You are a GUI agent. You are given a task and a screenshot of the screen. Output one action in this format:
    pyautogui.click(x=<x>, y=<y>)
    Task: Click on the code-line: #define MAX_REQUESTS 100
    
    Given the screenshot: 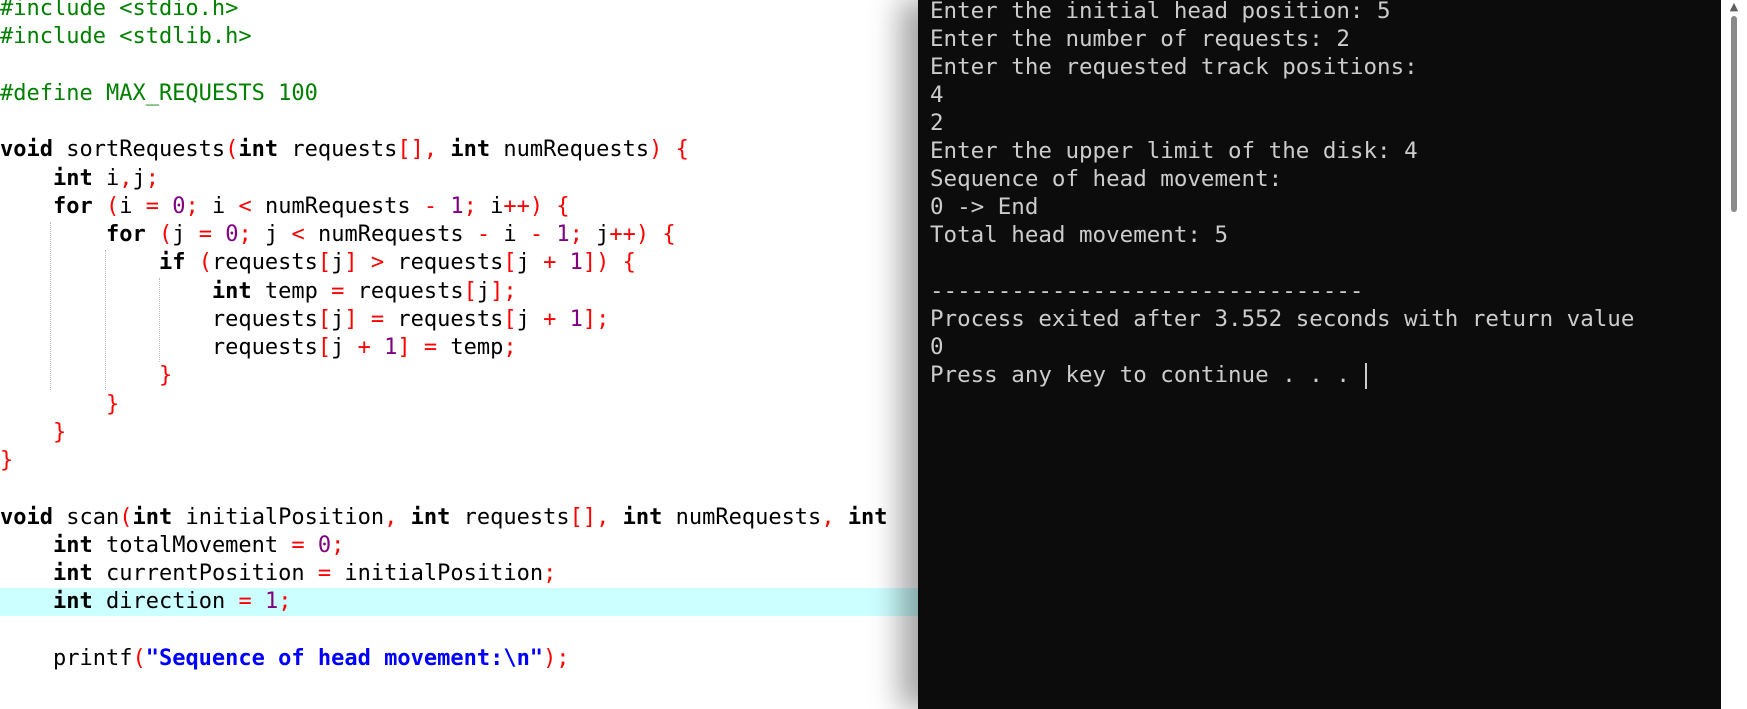 What is the action you would take?
    pyautogui.click(x=460, y=94)
    